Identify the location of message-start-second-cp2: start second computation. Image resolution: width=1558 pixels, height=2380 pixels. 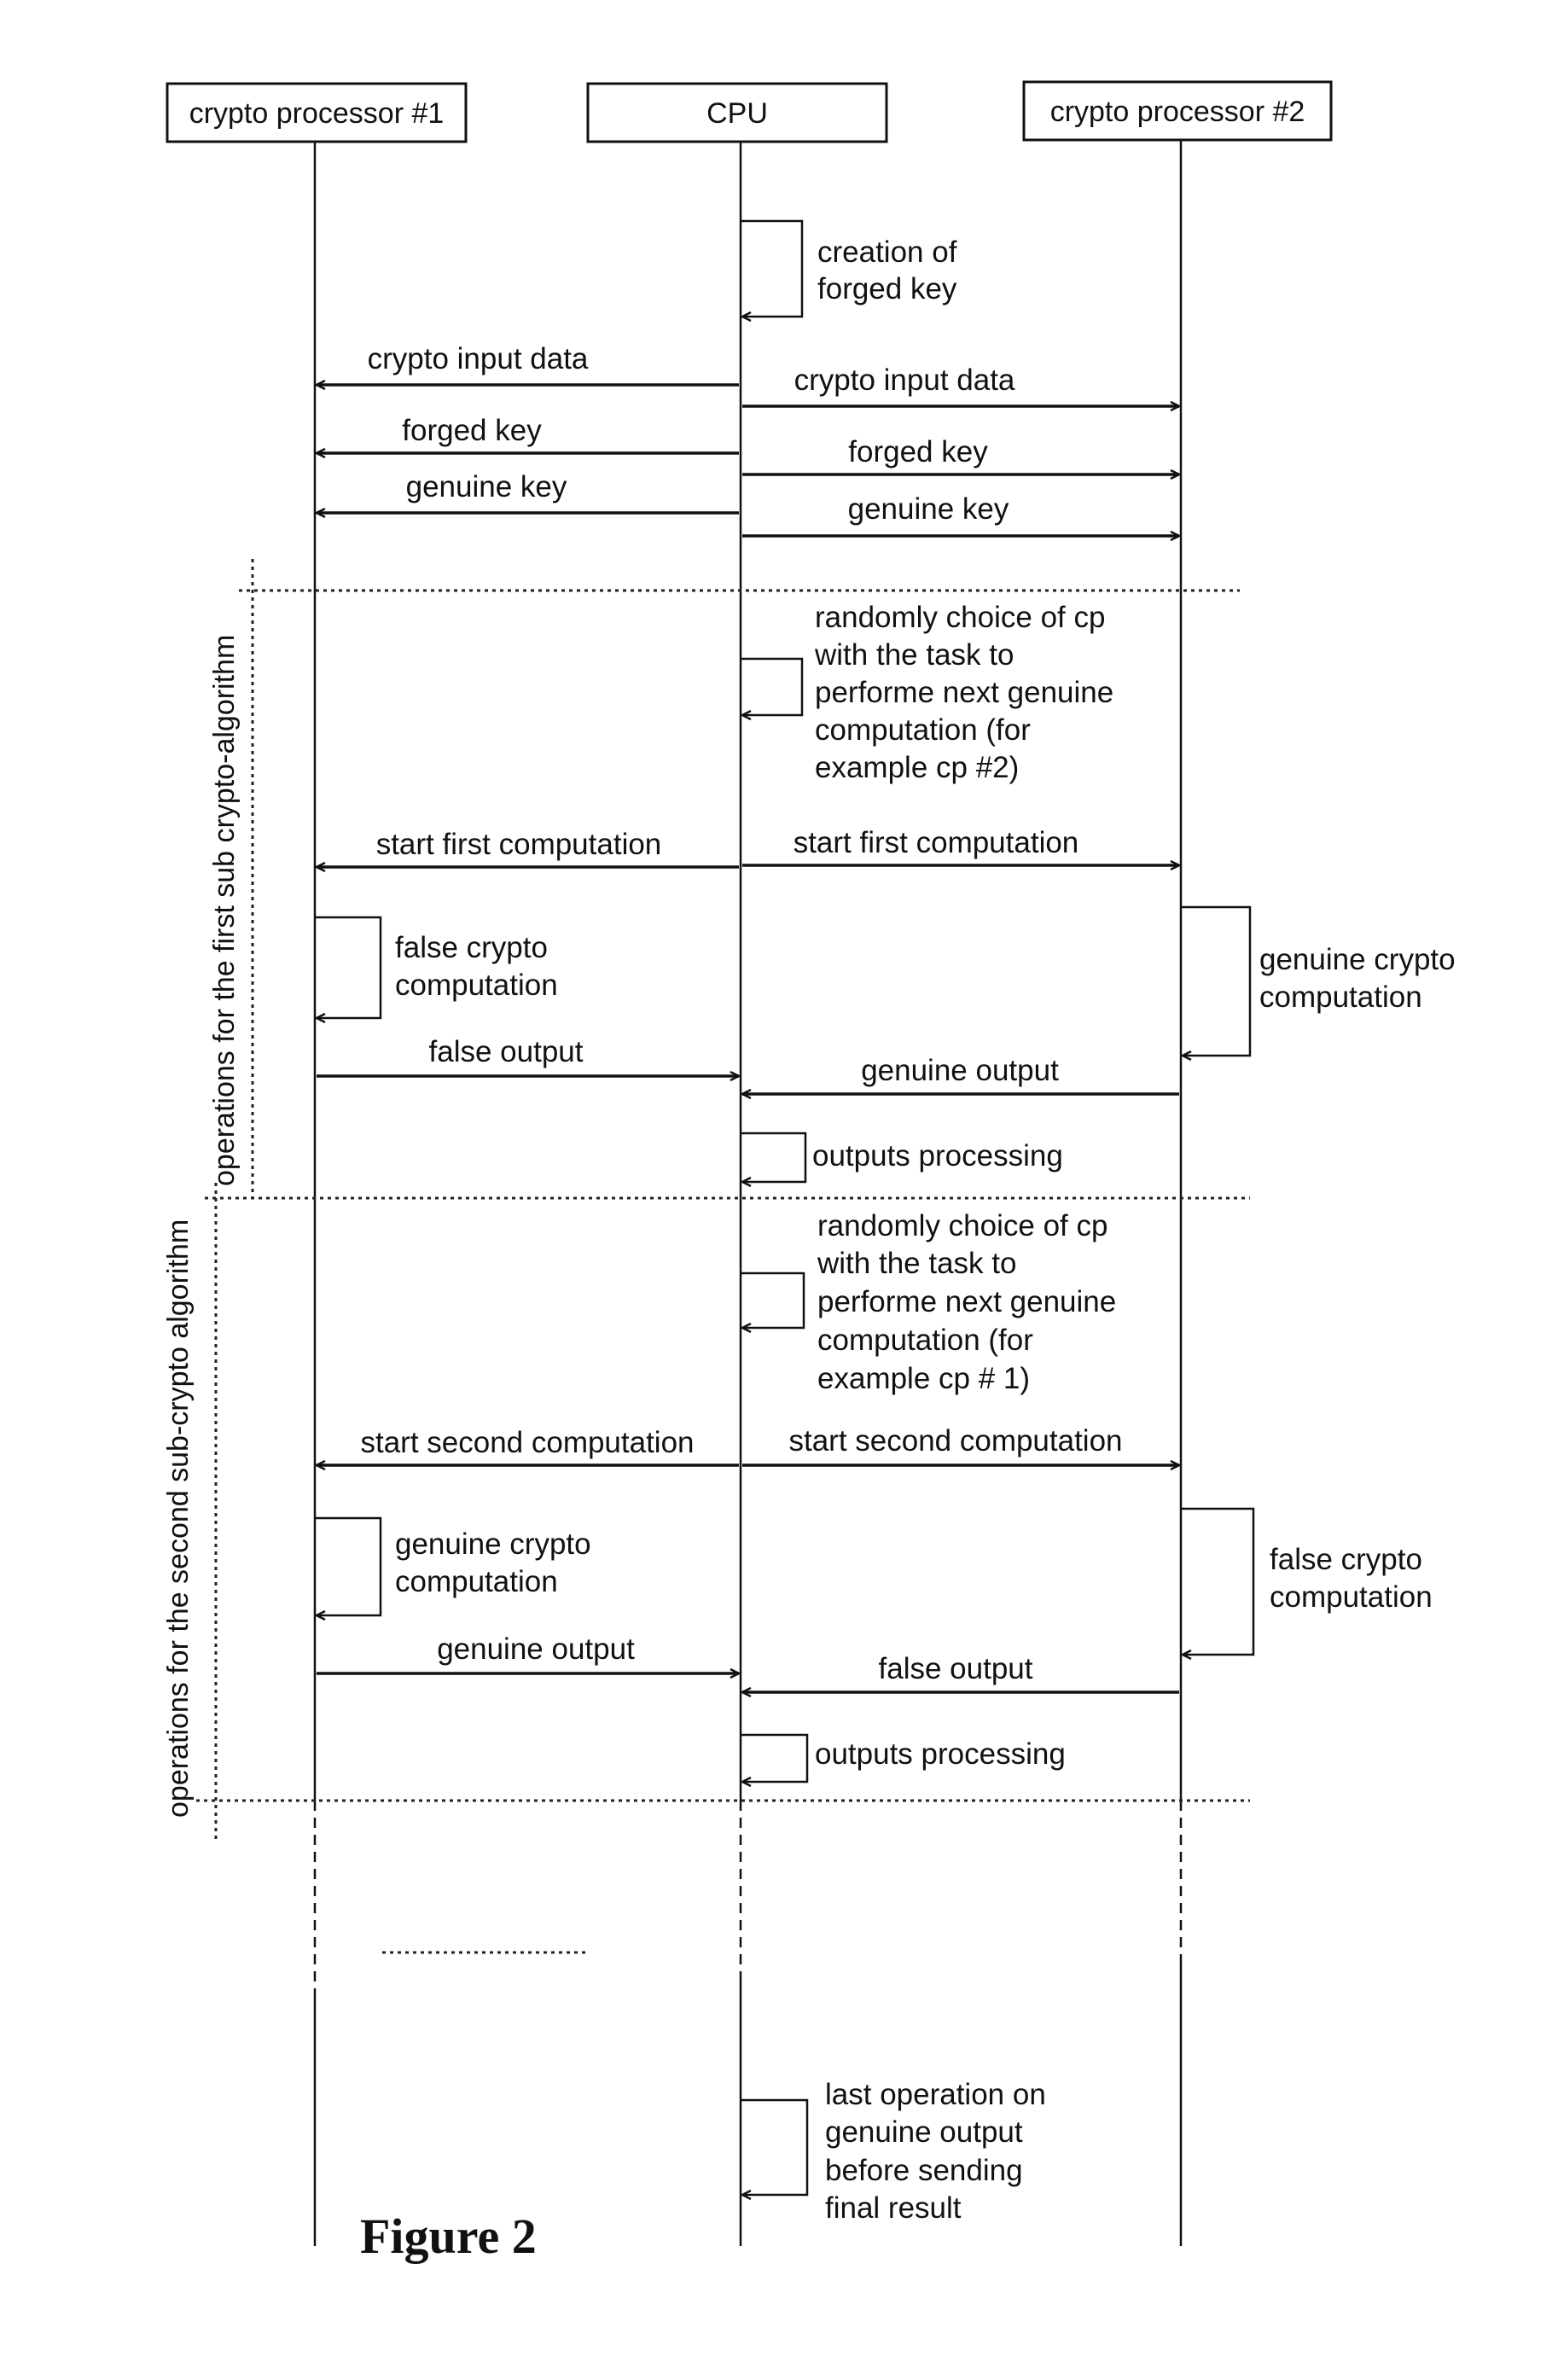
(960, 1444).